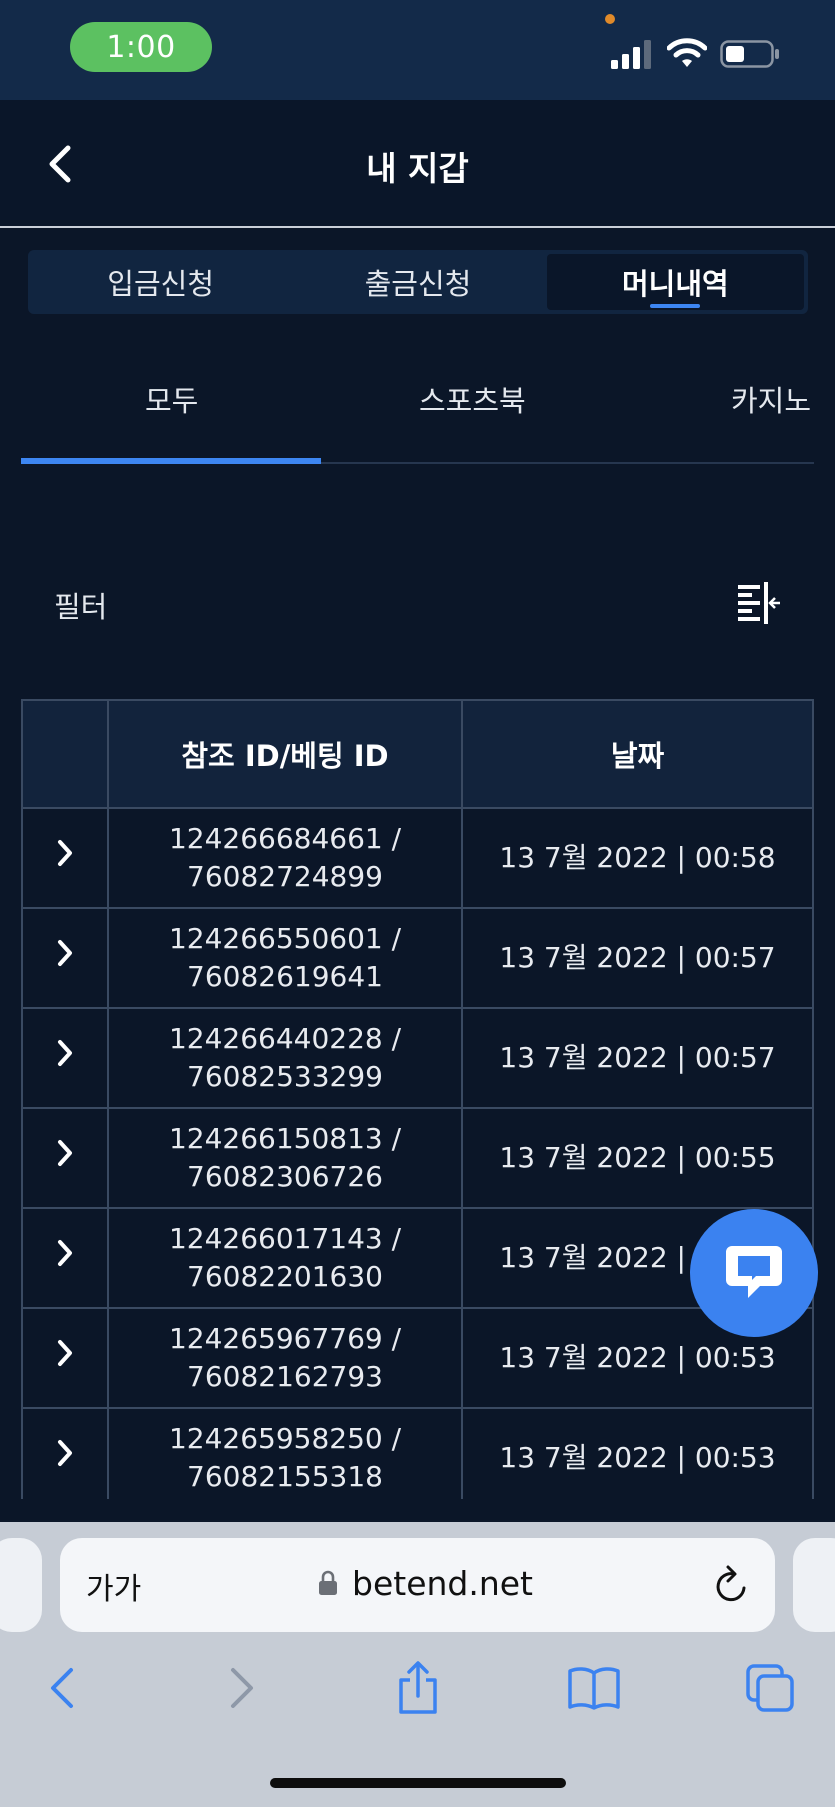  I want to click on bookmarks-icon, so click(594, 1688).